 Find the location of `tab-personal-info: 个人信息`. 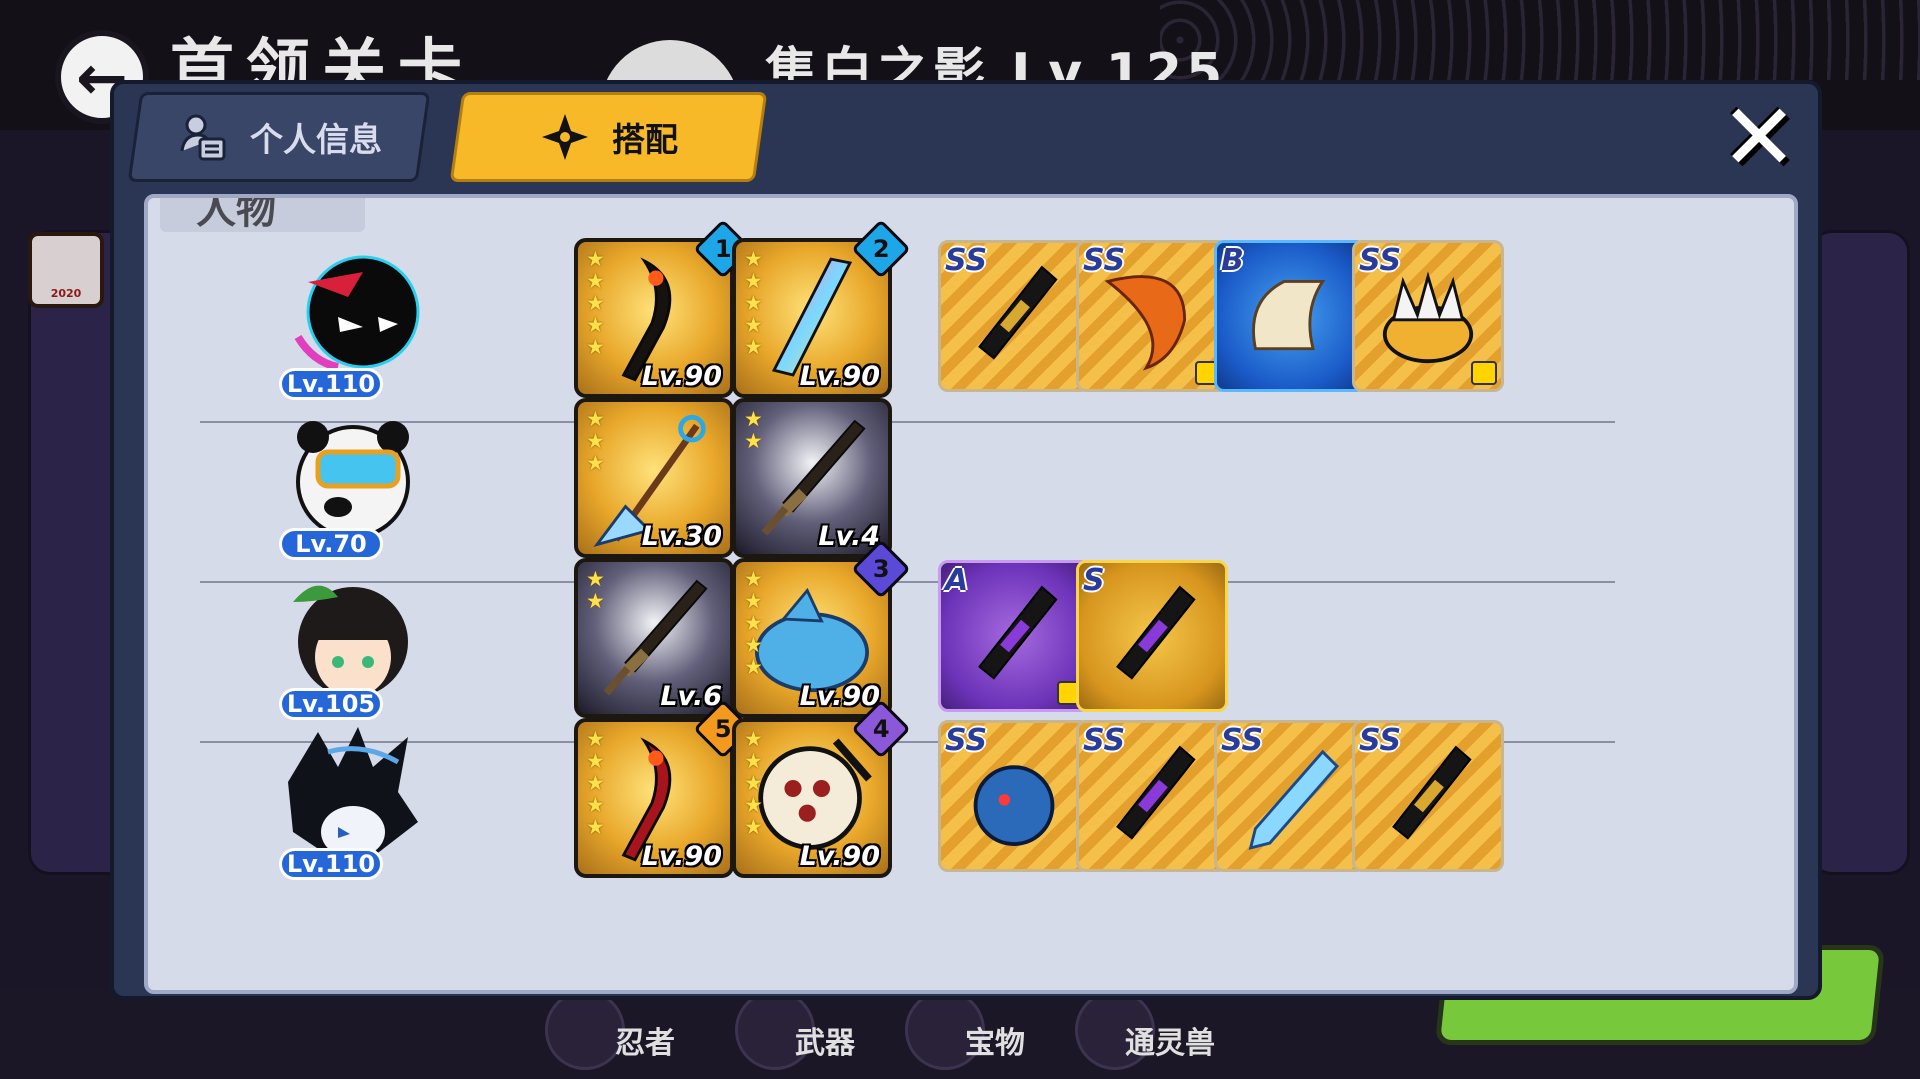

tab-personal-info: 个人信息 is located at coordinates (279, 137).